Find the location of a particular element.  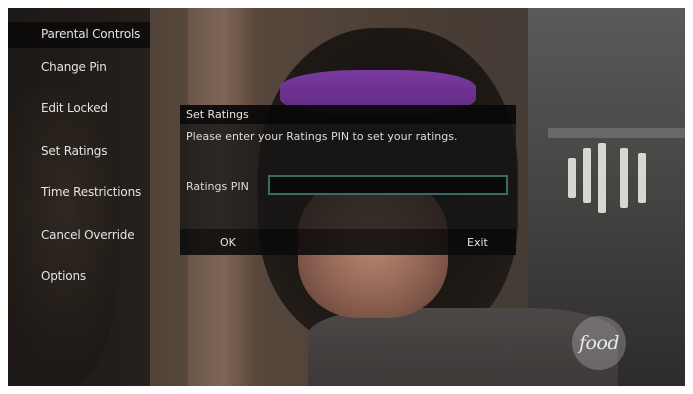

menu-item-edit-locked: Edit Locked is located at coordinates (74, 108).